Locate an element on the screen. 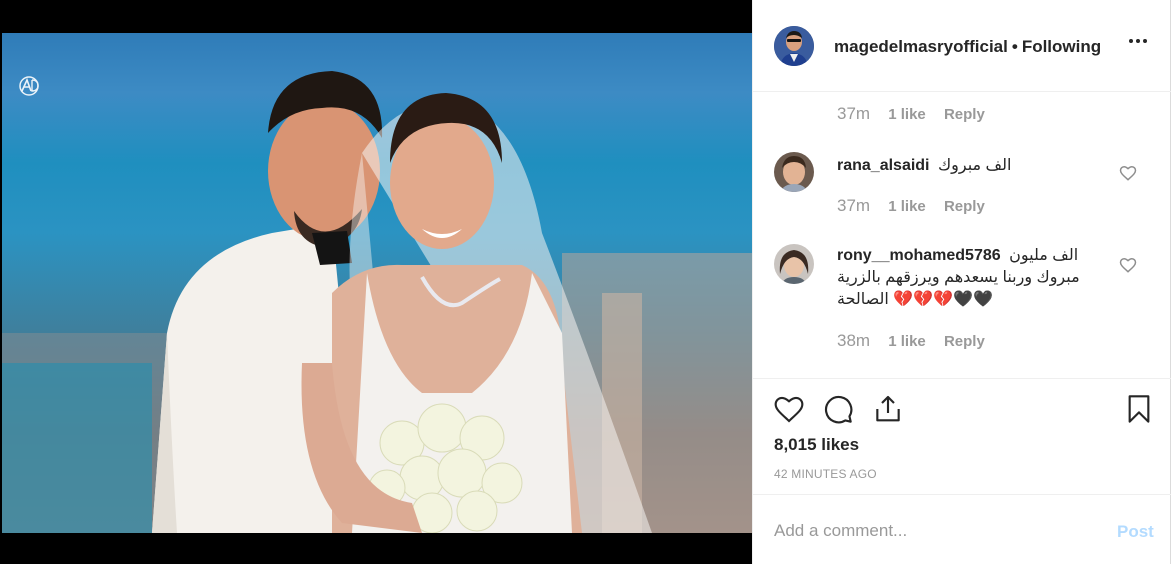  heart-icon is located at coordinates (789, 409).